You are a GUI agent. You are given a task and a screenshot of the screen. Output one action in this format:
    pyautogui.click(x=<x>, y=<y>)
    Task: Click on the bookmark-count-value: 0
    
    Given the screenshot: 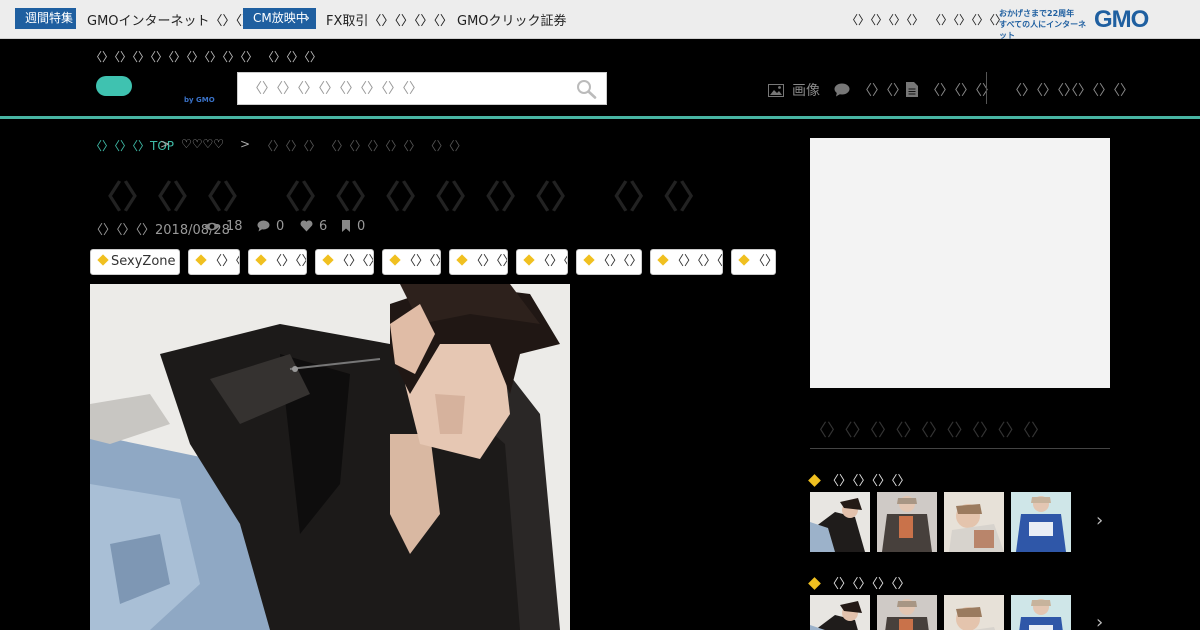 What is the action you would take?
    pyautogui.click(x=361, y=226)
    